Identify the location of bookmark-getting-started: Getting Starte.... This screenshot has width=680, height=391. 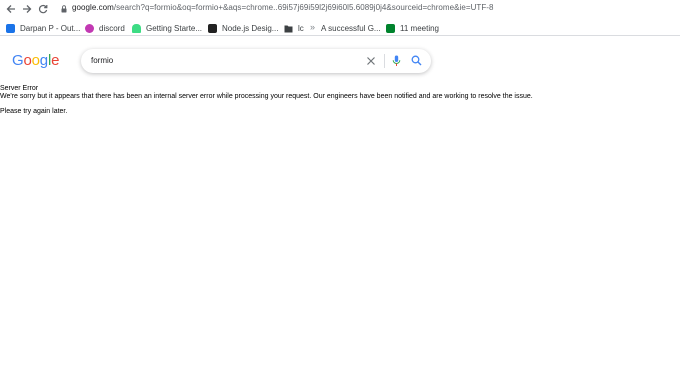
(167, 28).